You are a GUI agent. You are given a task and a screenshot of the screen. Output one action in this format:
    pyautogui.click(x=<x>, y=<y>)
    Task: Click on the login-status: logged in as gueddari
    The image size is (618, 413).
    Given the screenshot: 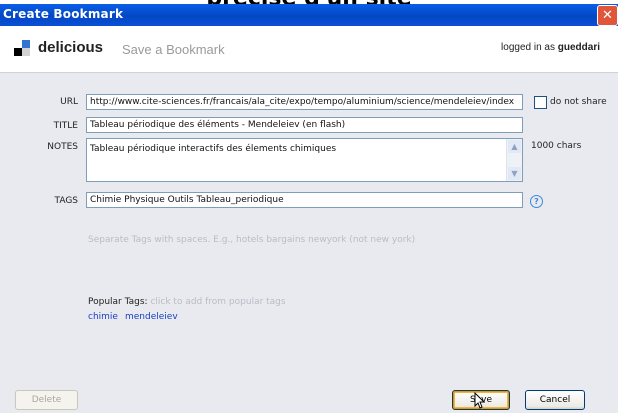 What is the action you would take?
    pyautogui.click(x=550, y=47)
    